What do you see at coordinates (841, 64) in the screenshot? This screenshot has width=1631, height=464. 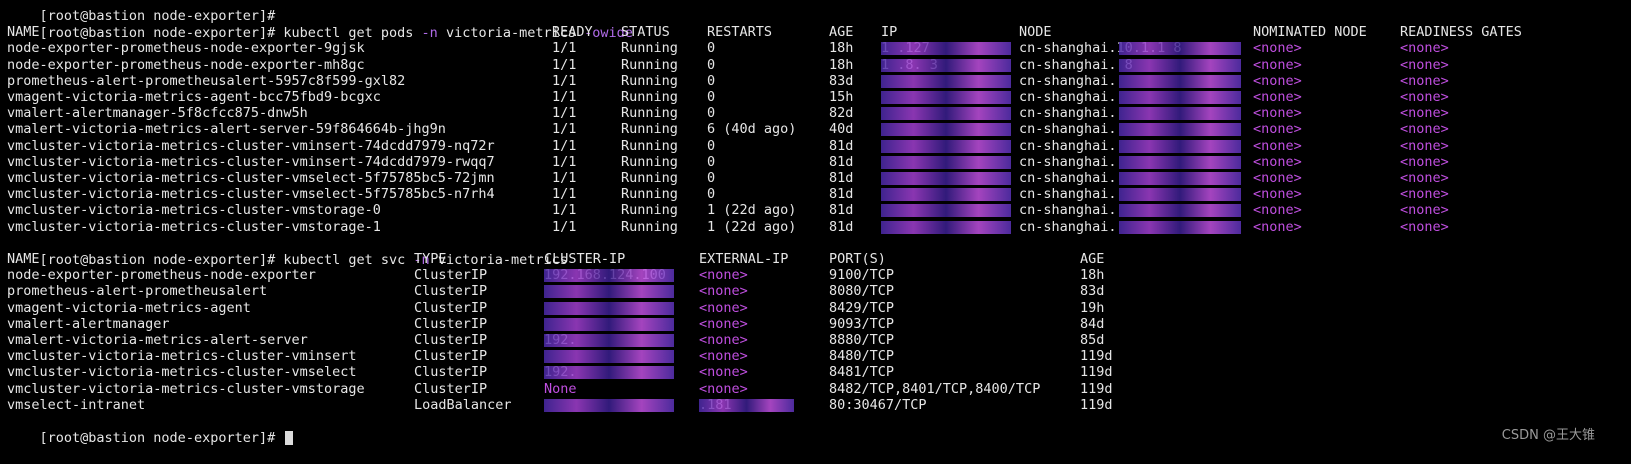 I see `pod-age: 18h` at bounding box center [841, 64].